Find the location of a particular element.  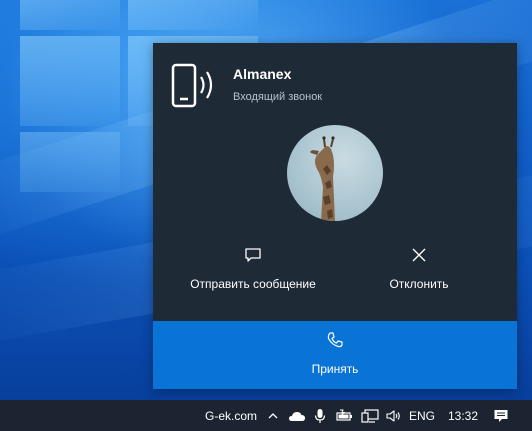

phone-icon is located at coordinates (335, 340).